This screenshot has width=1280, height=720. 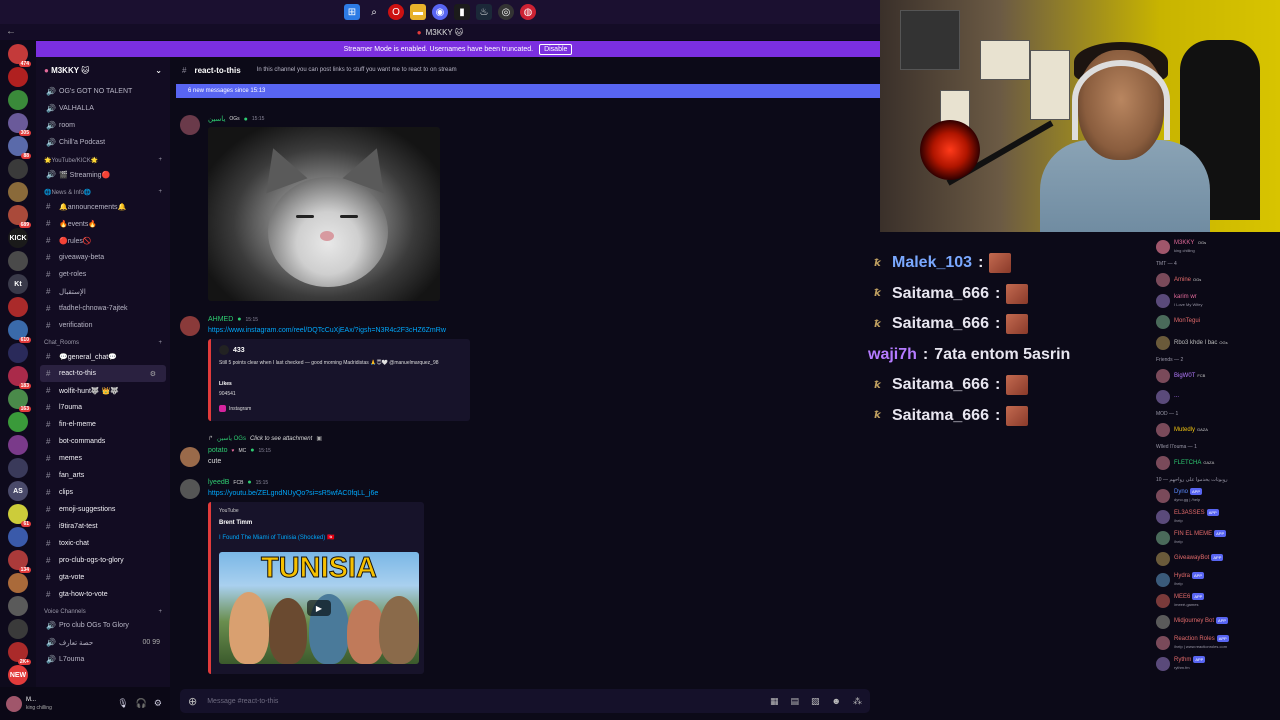 What do you see at coordinates (18, 238) in the screenshot?
I see `server-icon: KICK` at bounding box center [18, 238].